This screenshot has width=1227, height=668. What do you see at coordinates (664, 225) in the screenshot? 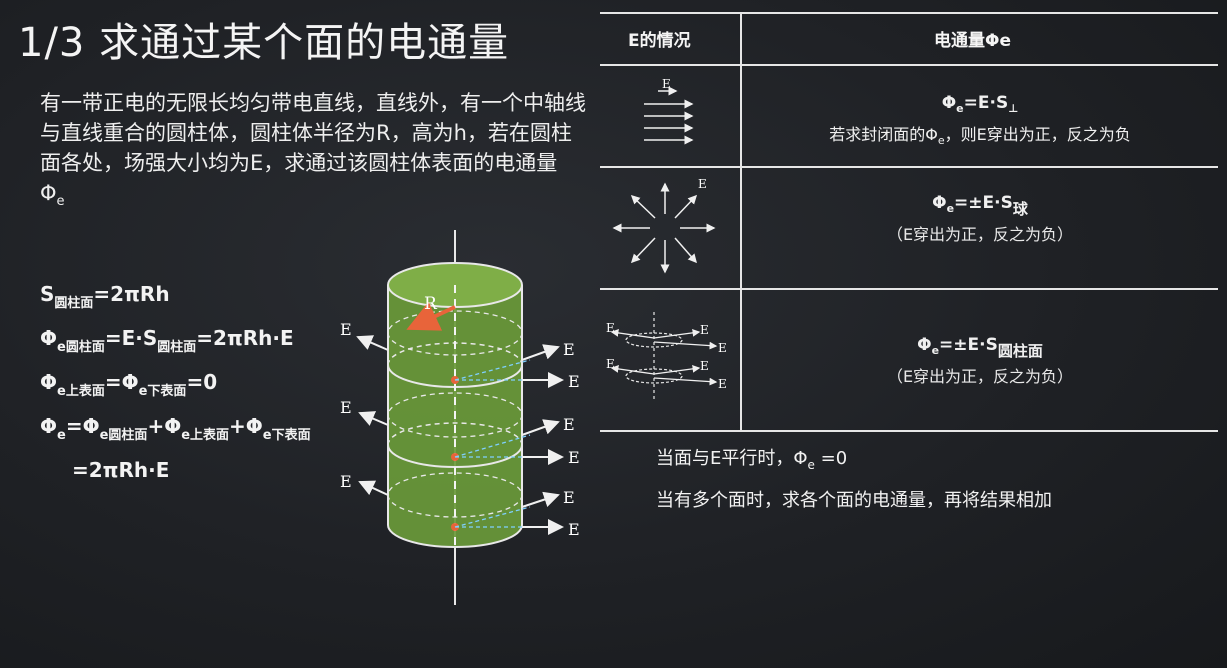
I see `radial-field-icon: E` at bounding box center [664, 225].